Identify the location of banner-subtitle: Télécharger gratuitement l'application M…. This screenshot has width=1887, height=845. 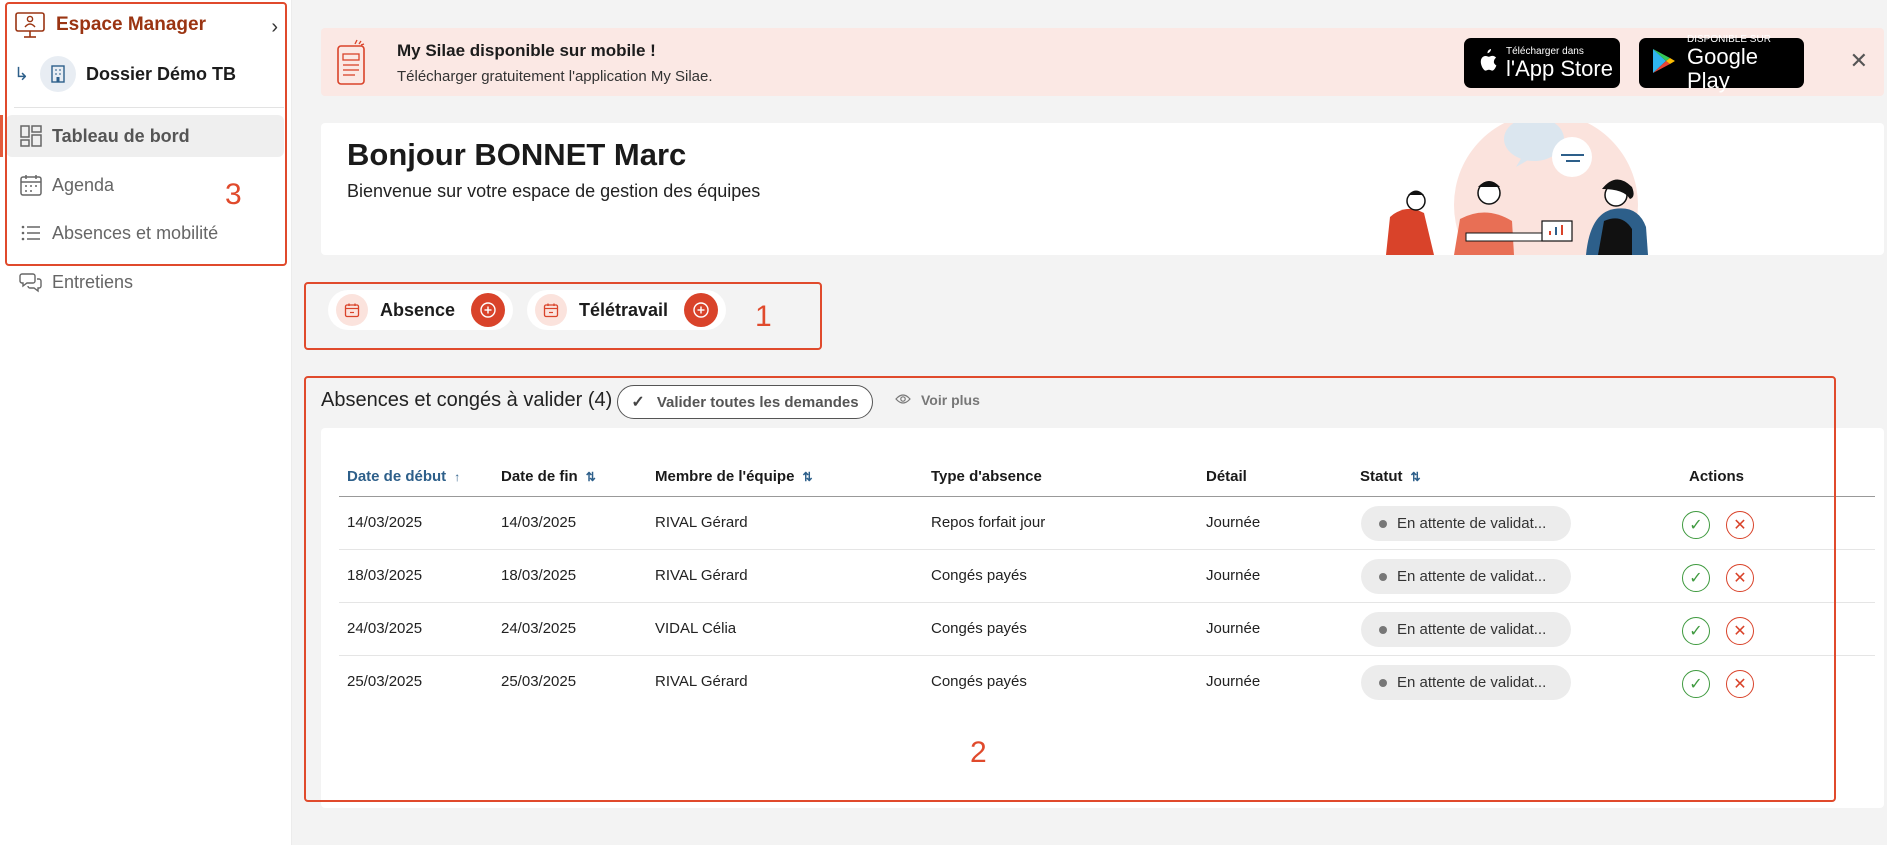
(555, 76).